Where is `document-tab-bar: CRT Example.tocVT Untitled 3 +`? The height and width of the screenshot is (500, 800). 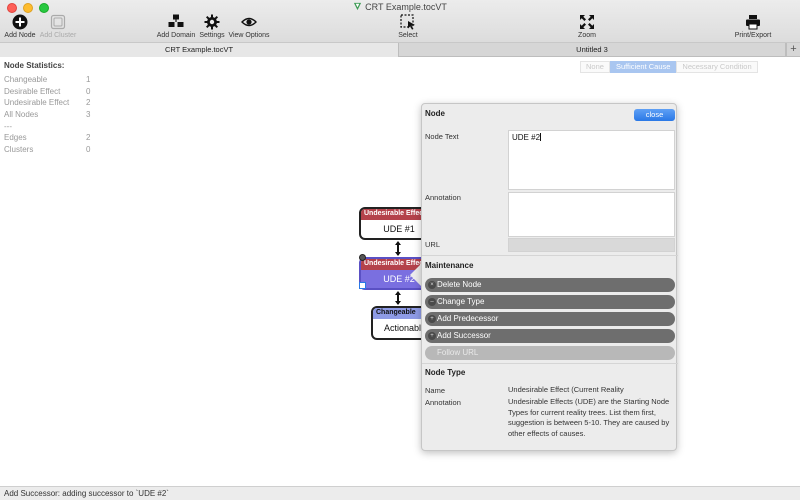 document-tab-bar: CRT Example.tocVT Untitled 3 + is located at coordinates (400, 50).